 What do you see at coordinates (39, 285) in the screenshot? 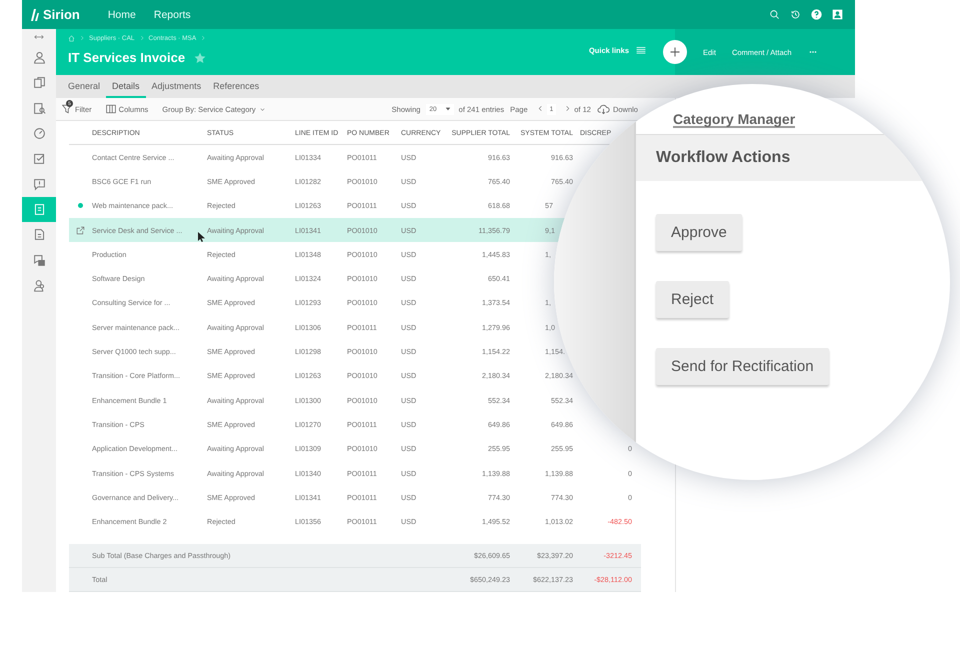
I see `people-icon` at bounding box center [39, 285].